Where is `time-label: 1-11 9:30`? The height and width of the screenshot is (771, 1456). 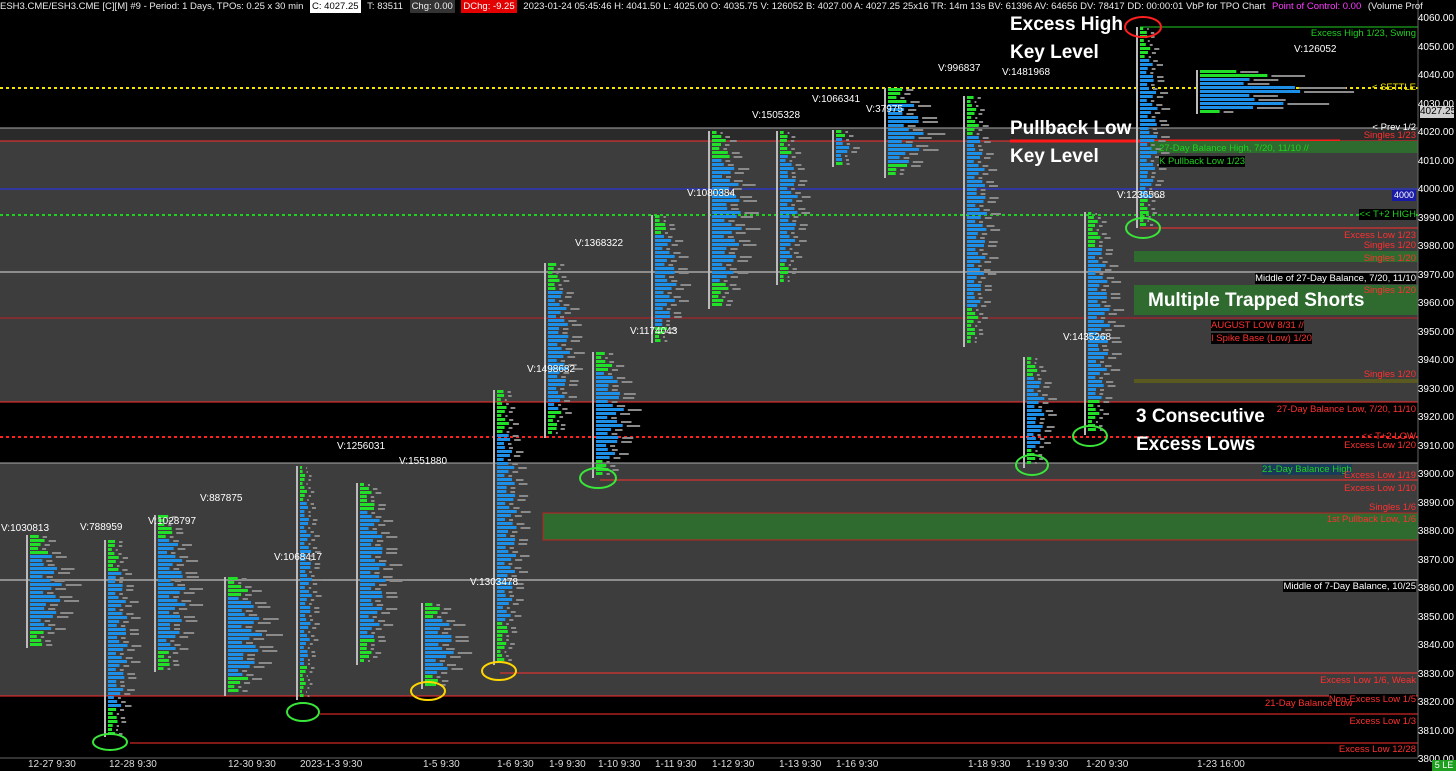
time-label: 1-11 9:30 is located at coordinates (676, 764).